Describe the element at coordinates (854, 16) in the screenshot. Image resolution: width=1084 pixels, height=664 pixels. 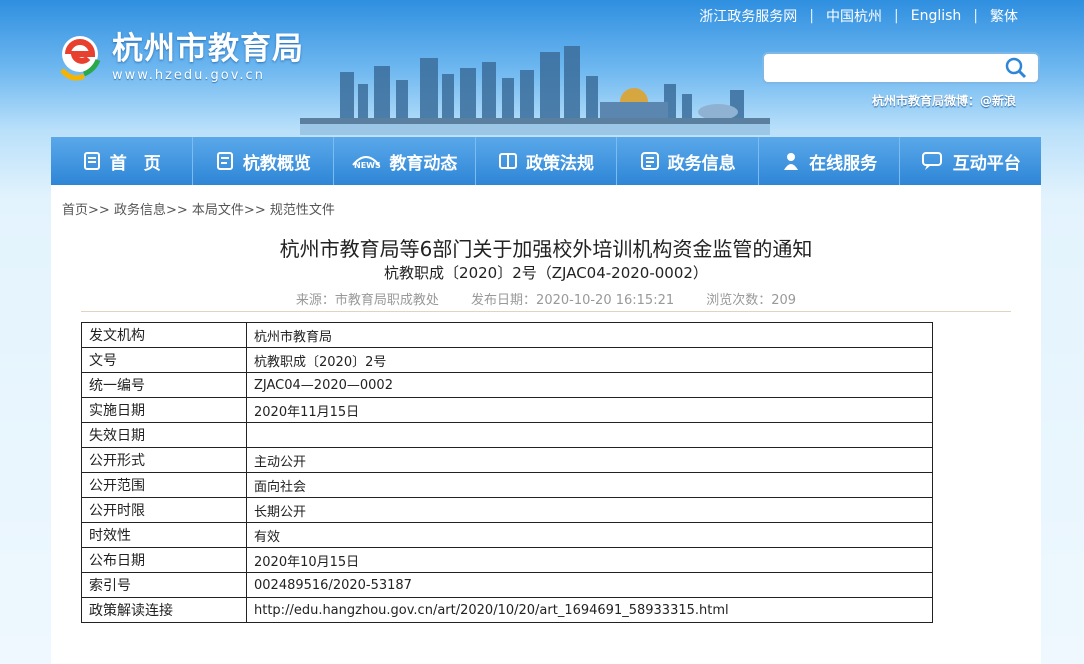
I see `top-link-hangzhou: 中国杭州` at that location.